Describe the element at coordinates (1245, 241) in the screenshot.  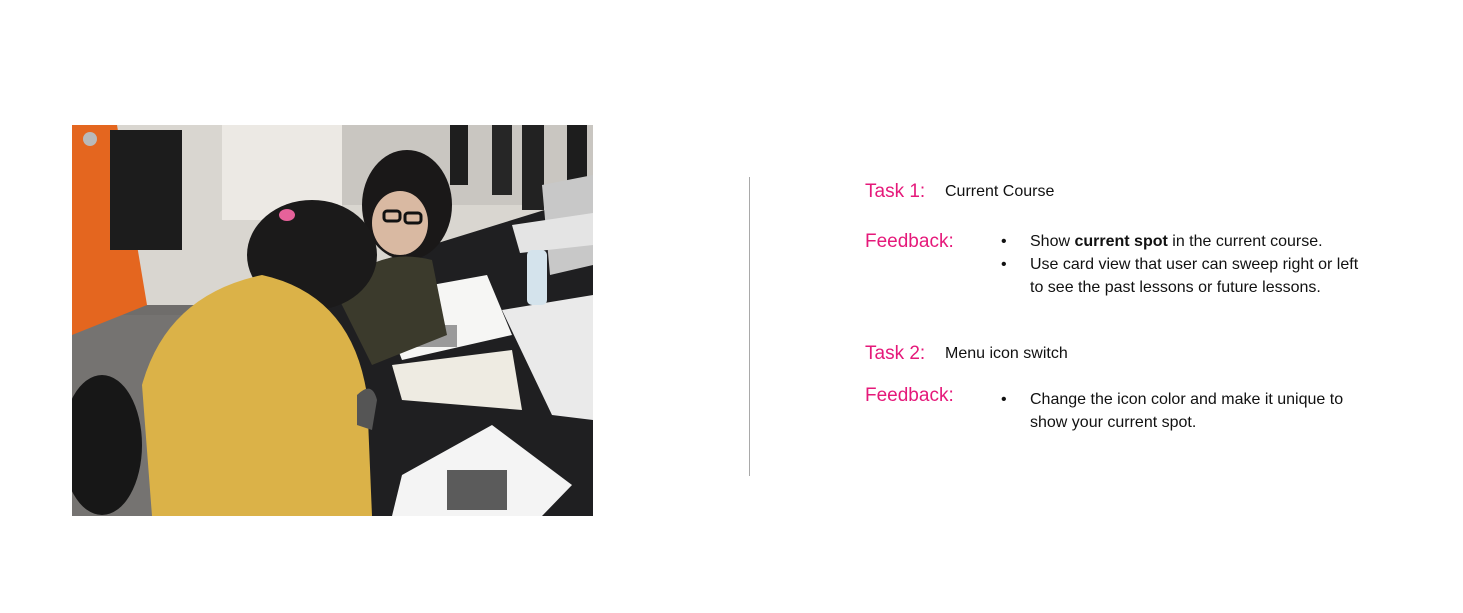
I see `feedback-text: in the current course.` at that location.